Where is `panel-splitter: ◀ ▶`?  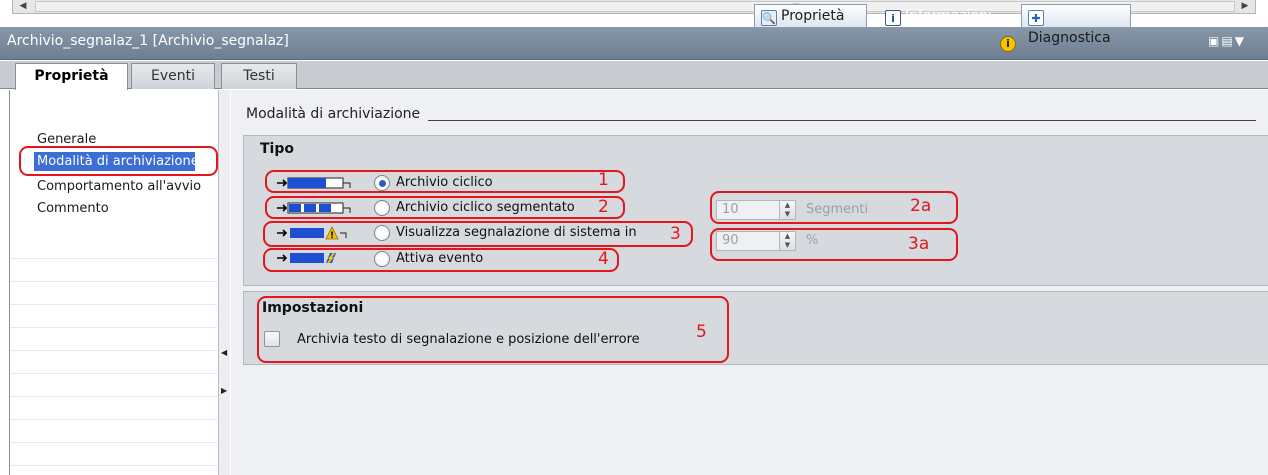 panel-splitter: ◀ ▶ is located at coordinates (224, 282).